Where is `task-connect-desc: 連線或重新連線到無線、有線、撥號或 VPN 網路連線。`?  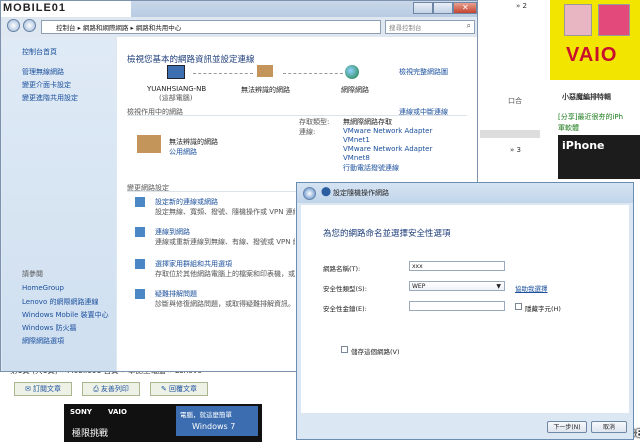 task-connect-desc: 連線或重新連線到無線、有線、撥號或 VPN 網路連線。 is located at coordinates (225, 242).